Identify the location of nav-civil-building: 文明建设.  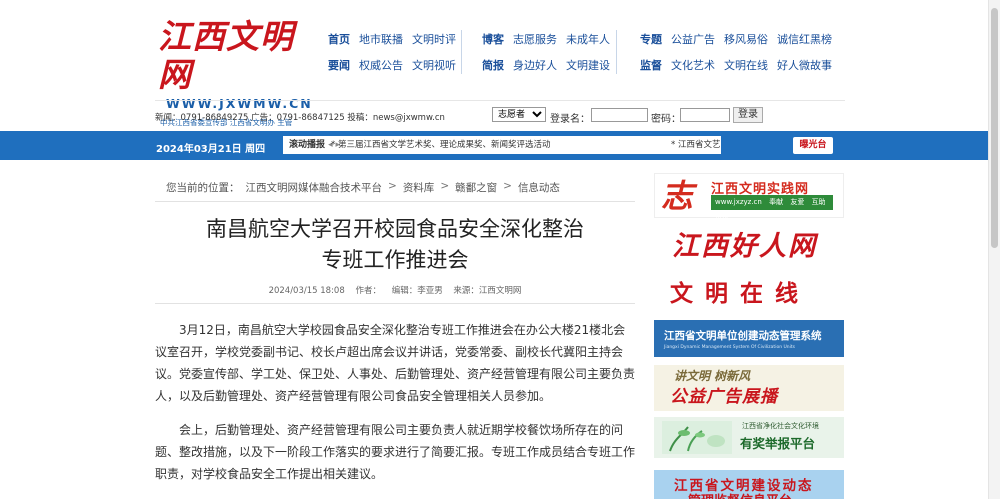
(588, 65).